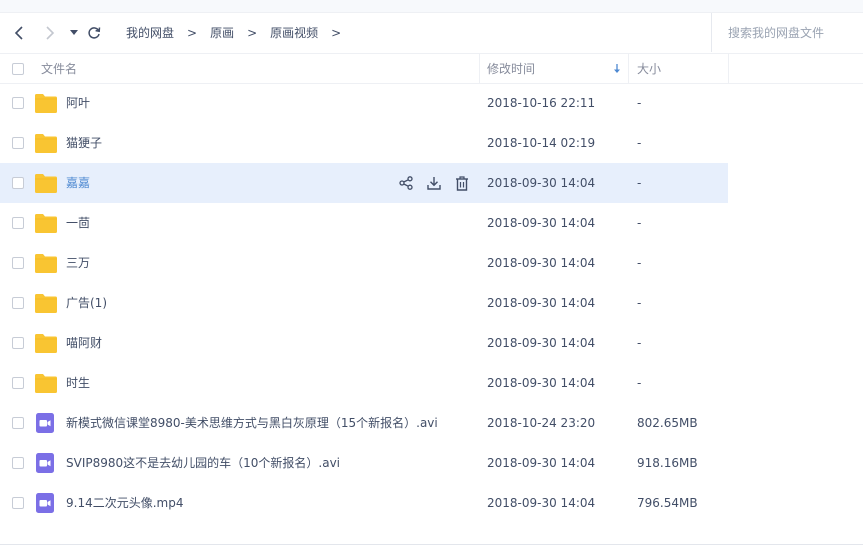  I want to click on checkbox-box, so click(18, 68).